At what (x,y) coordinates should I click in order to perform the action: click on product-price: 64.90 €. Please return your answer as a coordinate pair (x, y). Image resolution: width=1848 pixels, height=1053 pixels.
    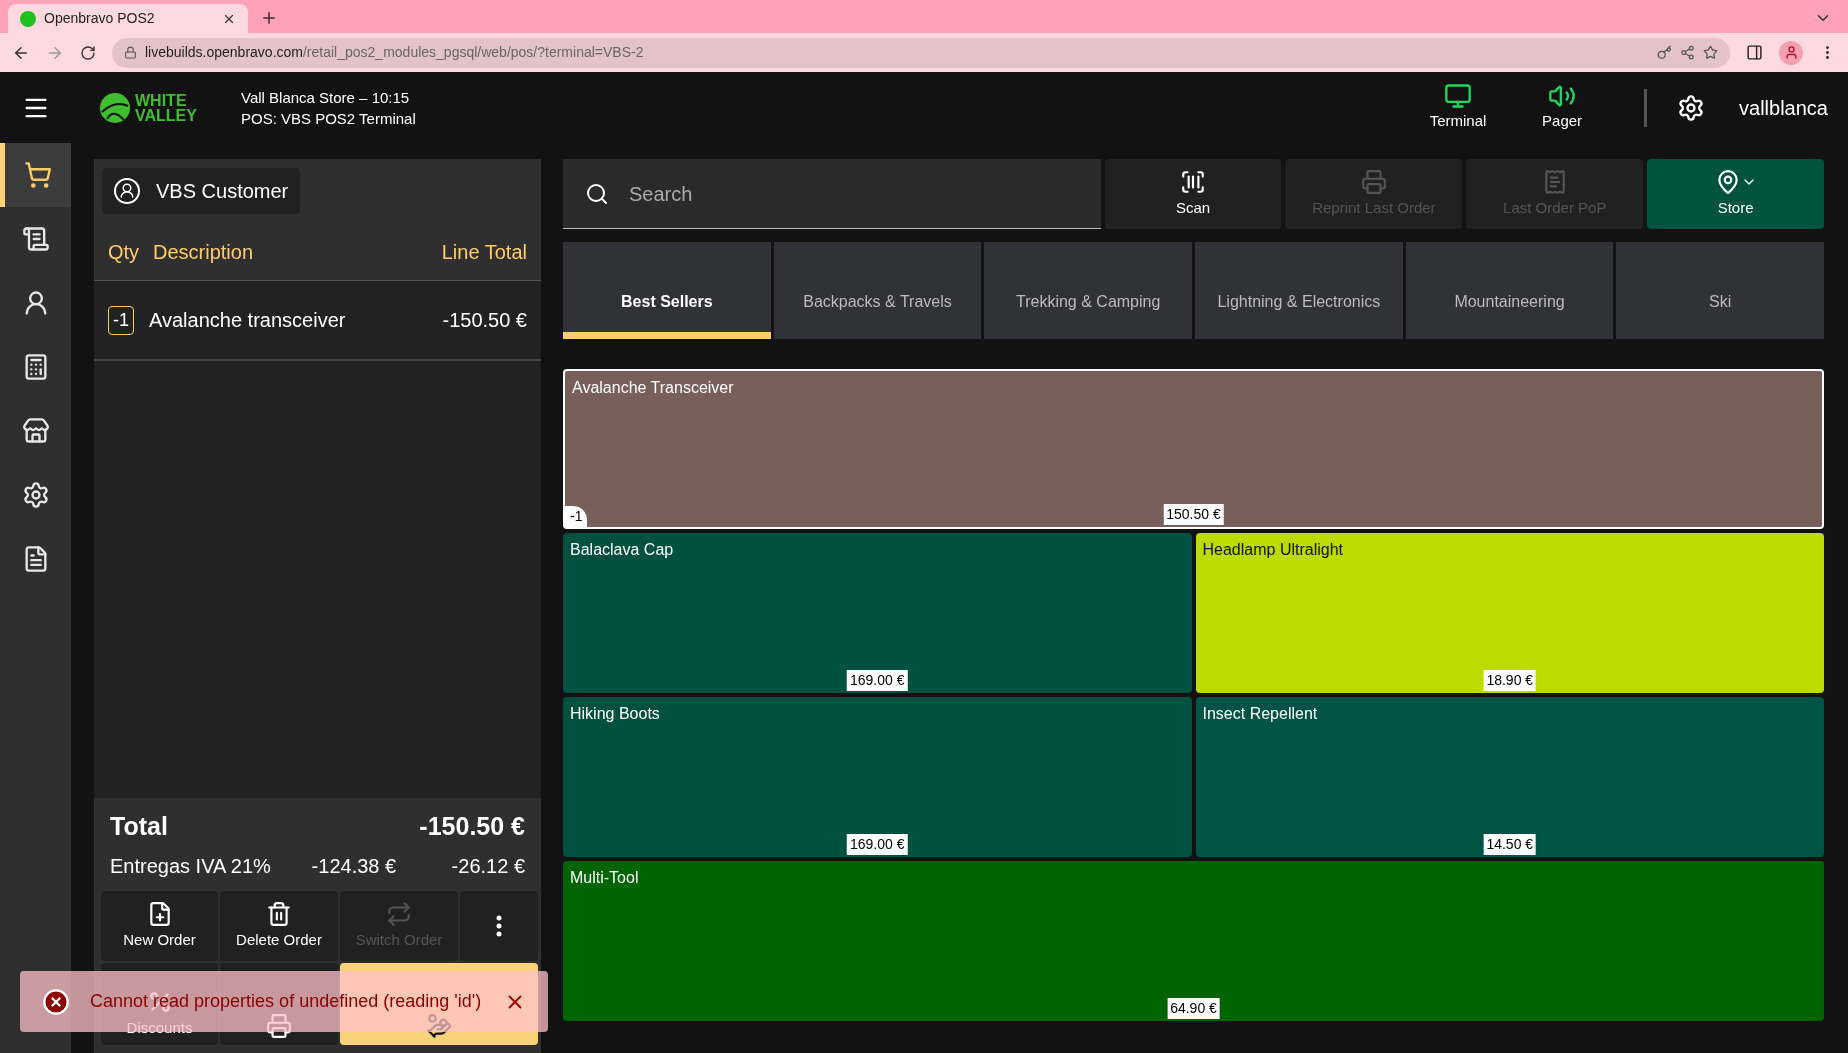
    Looking at the image, I should click on (1193, 1008).